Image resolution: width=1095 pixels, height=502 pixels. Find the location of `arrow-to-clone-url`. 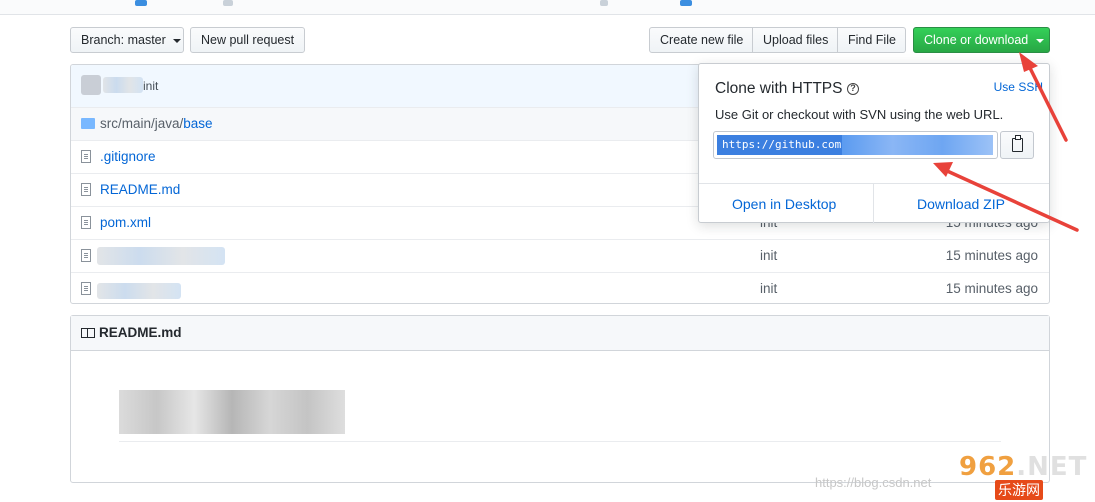

arrow-to-clone-url is located at coordinates (1006, 197).